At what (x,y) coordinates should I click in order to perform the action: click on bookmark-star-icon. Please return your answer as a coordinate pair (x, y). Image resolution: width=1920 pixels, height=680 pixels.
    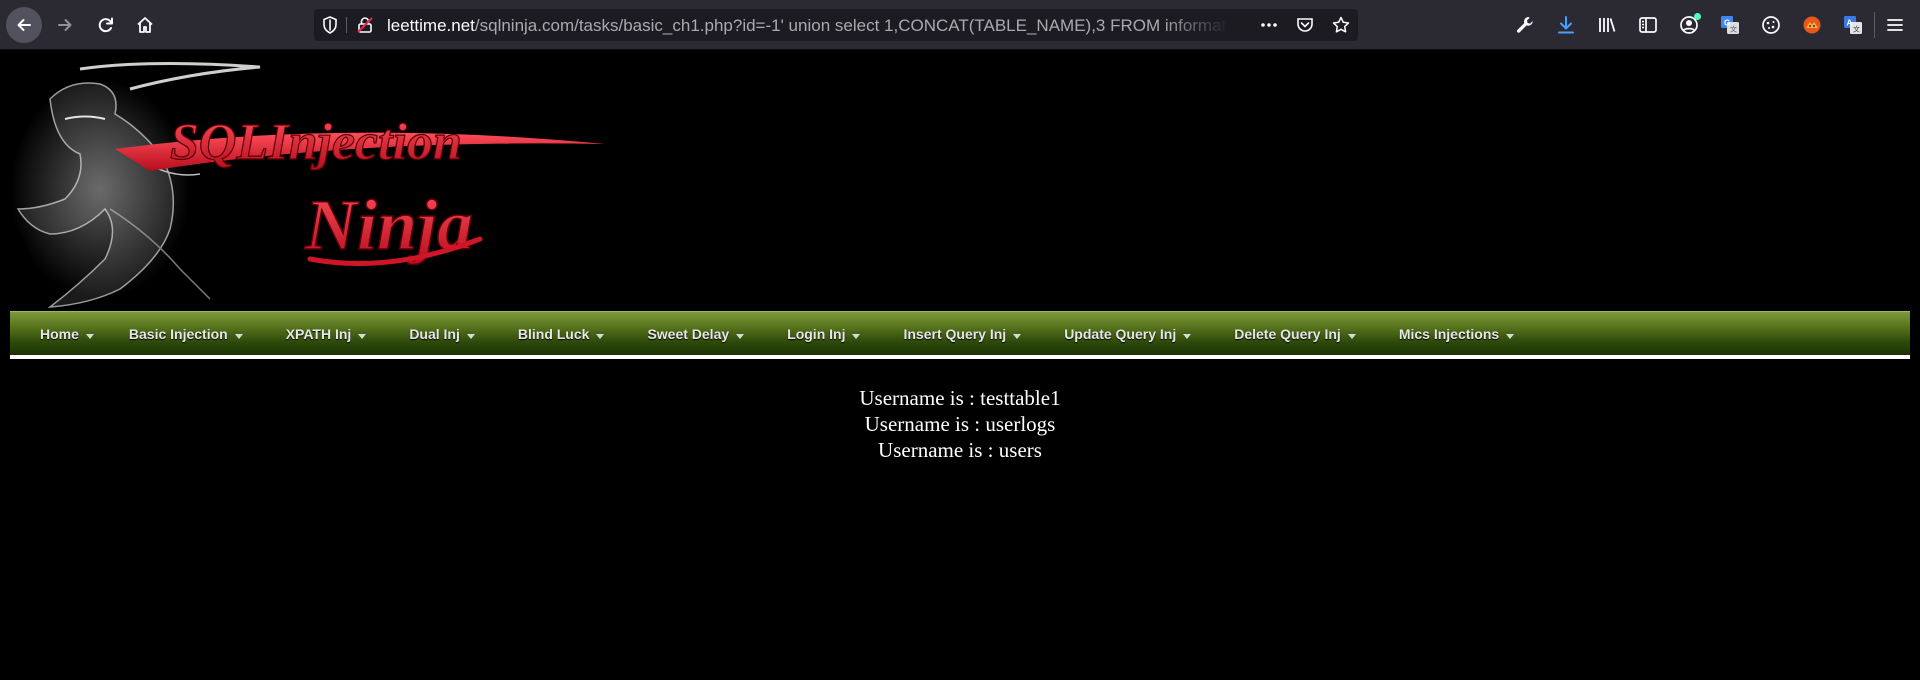
    Looking at the image, I should click on (1341, 24).